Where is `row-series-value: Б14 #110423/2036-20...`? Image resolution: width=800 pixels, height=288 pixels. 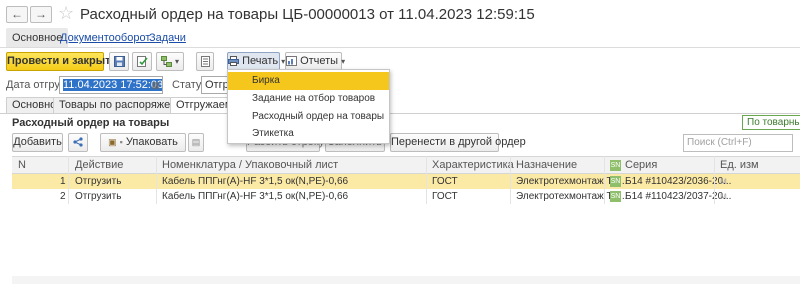 row-series-value: Б14 #110423/2036-20... is located at coordinates (678, 181).